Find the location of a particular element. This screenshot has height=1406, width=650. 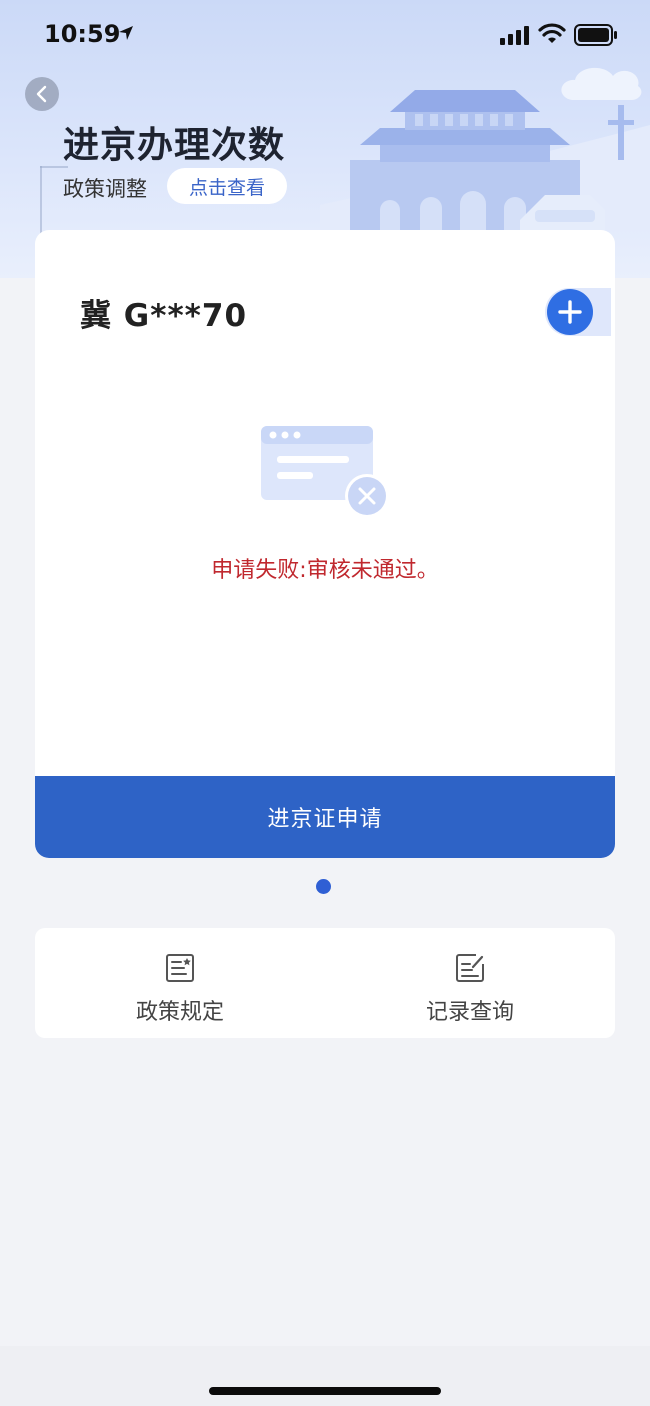

menu-item-label: 政策规定 is located at coordinates (179, 1012).